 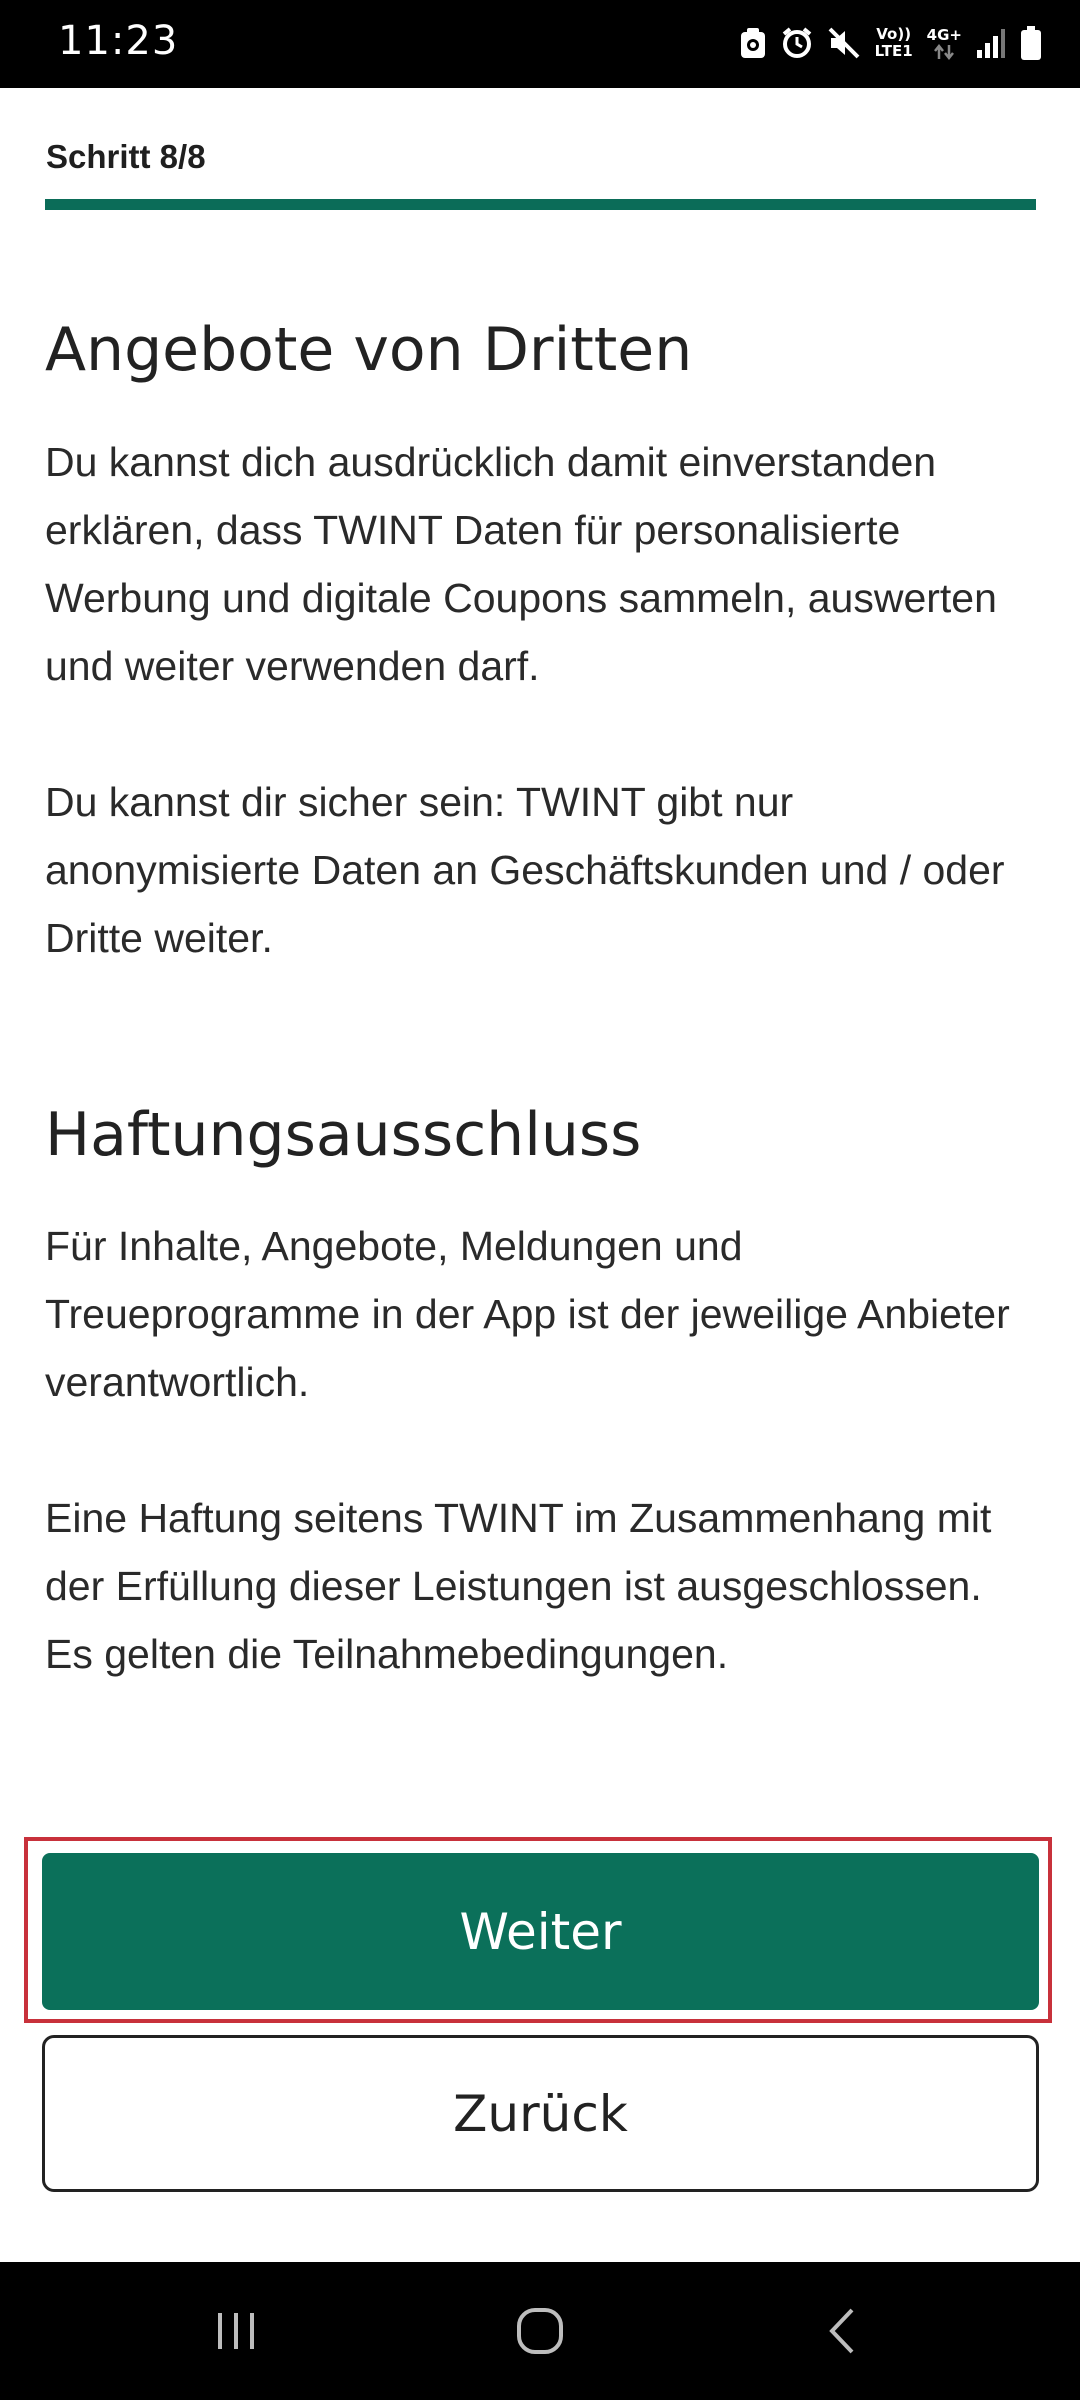 What do you see at coordinates (540, 1931) in the screenshot?
I see `next-button: Weiter` at bounding box center [540, 1931].